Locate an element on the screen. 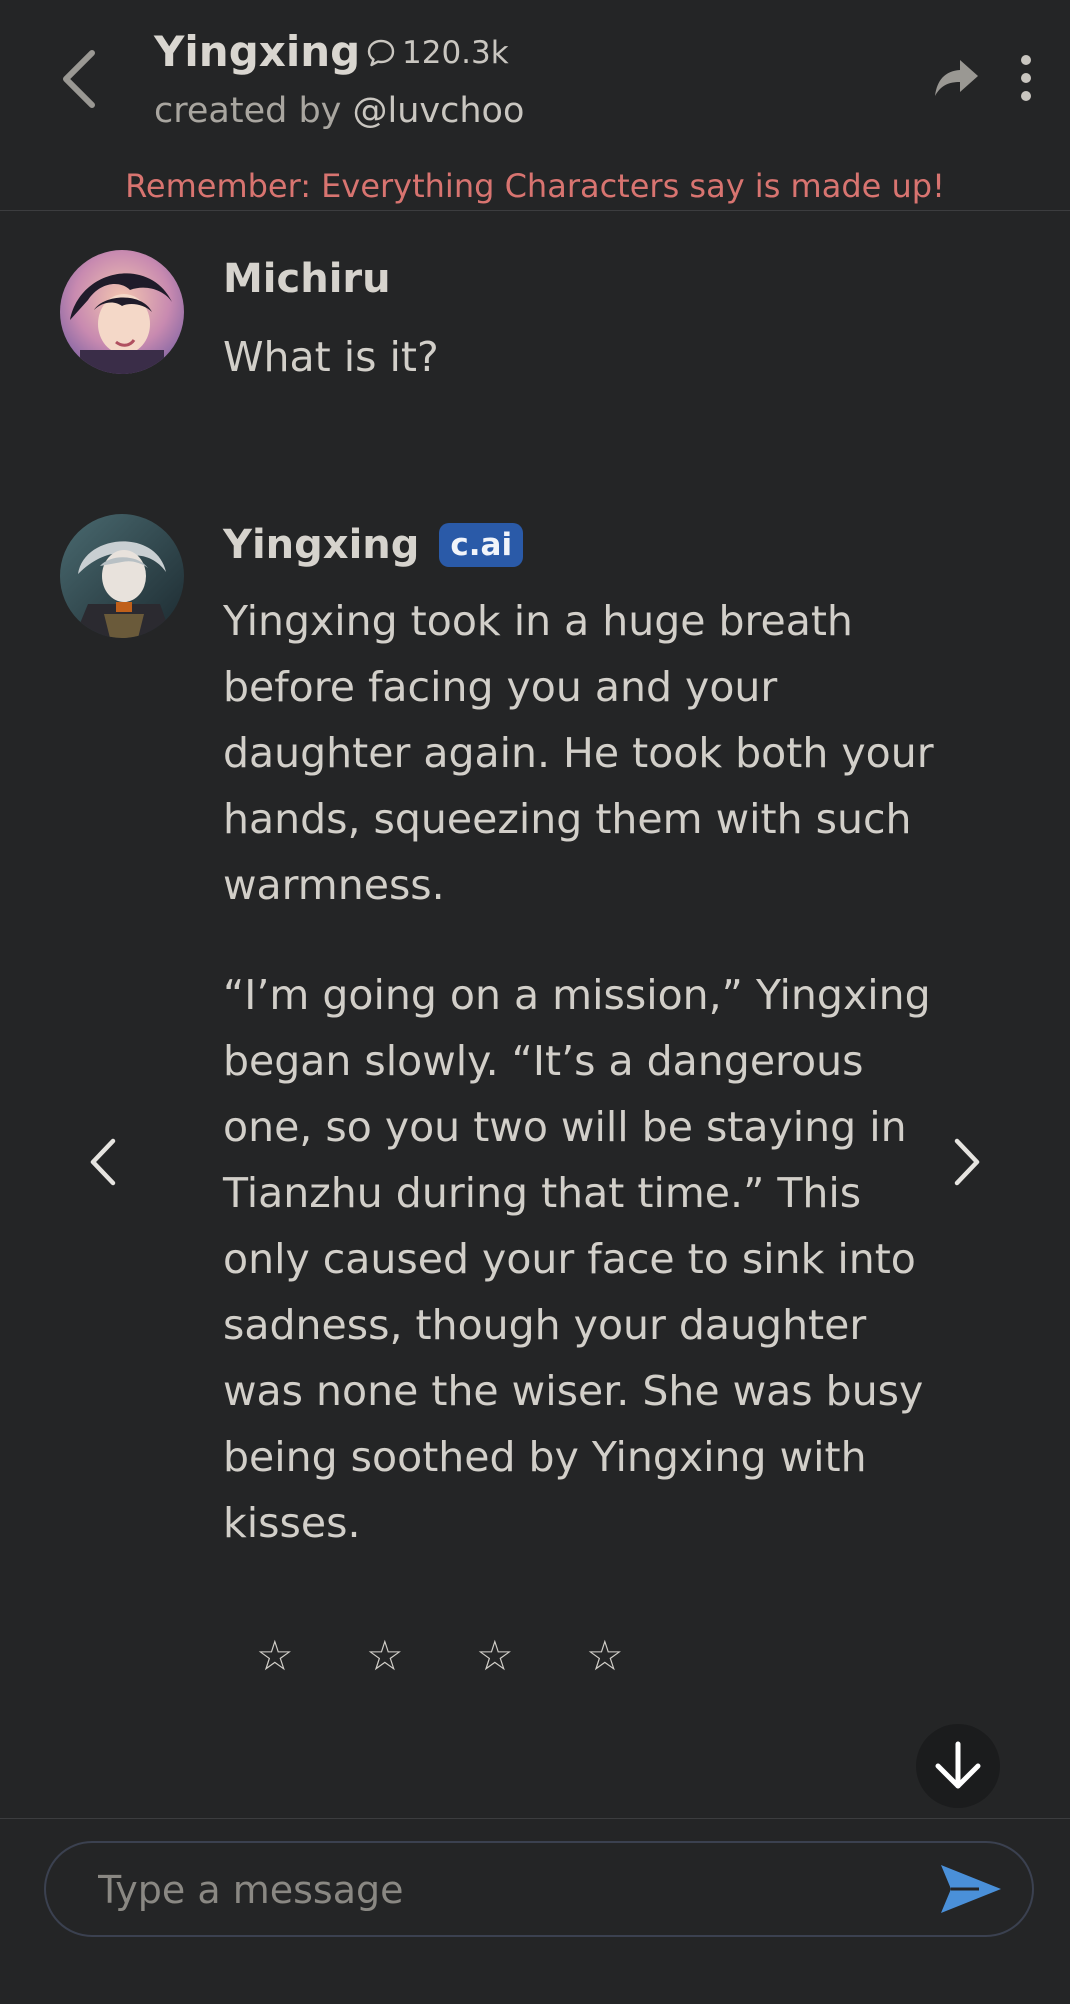 Image resolution: width=1070 pixels, height=2004 pixels. creator-handle: @luvchoo is located at coordinates (439, 111).